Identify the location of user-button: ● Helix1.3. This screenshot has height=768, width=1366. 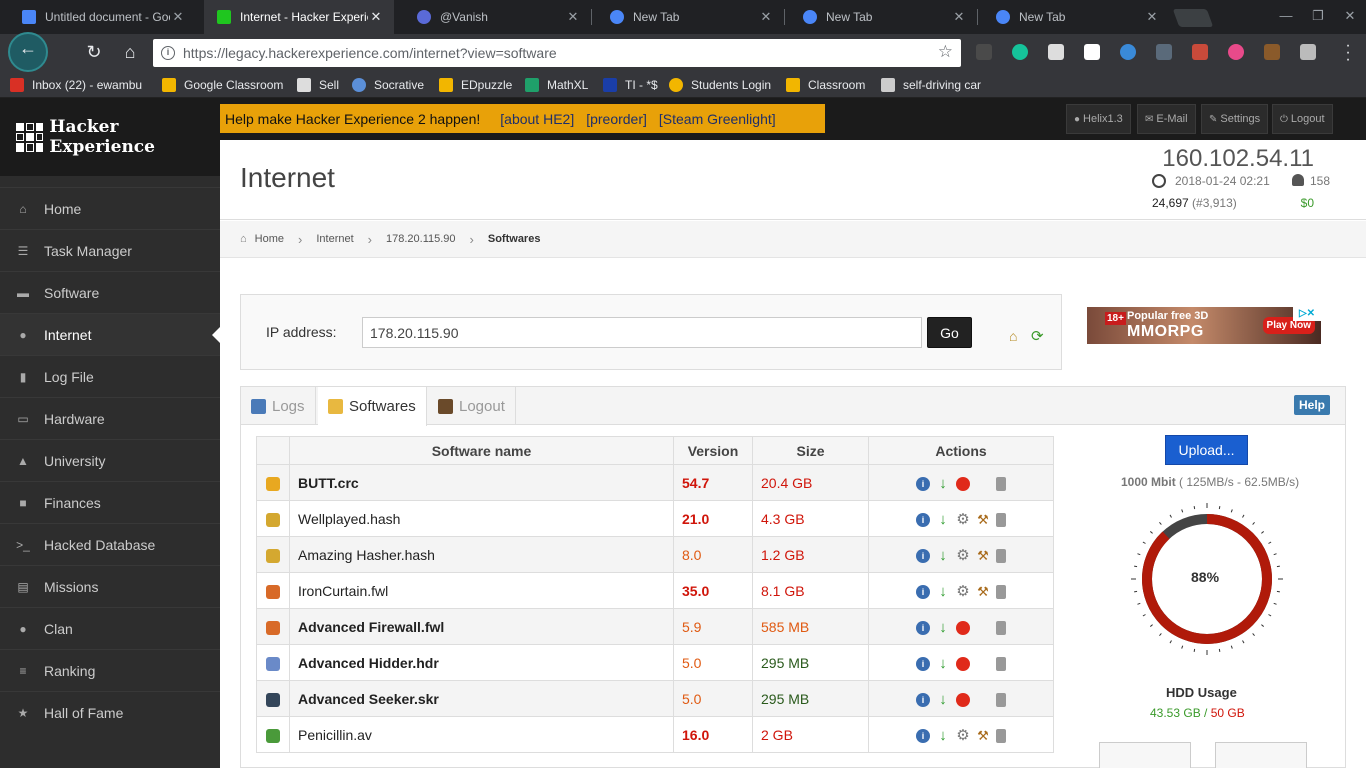
(1098, 119).